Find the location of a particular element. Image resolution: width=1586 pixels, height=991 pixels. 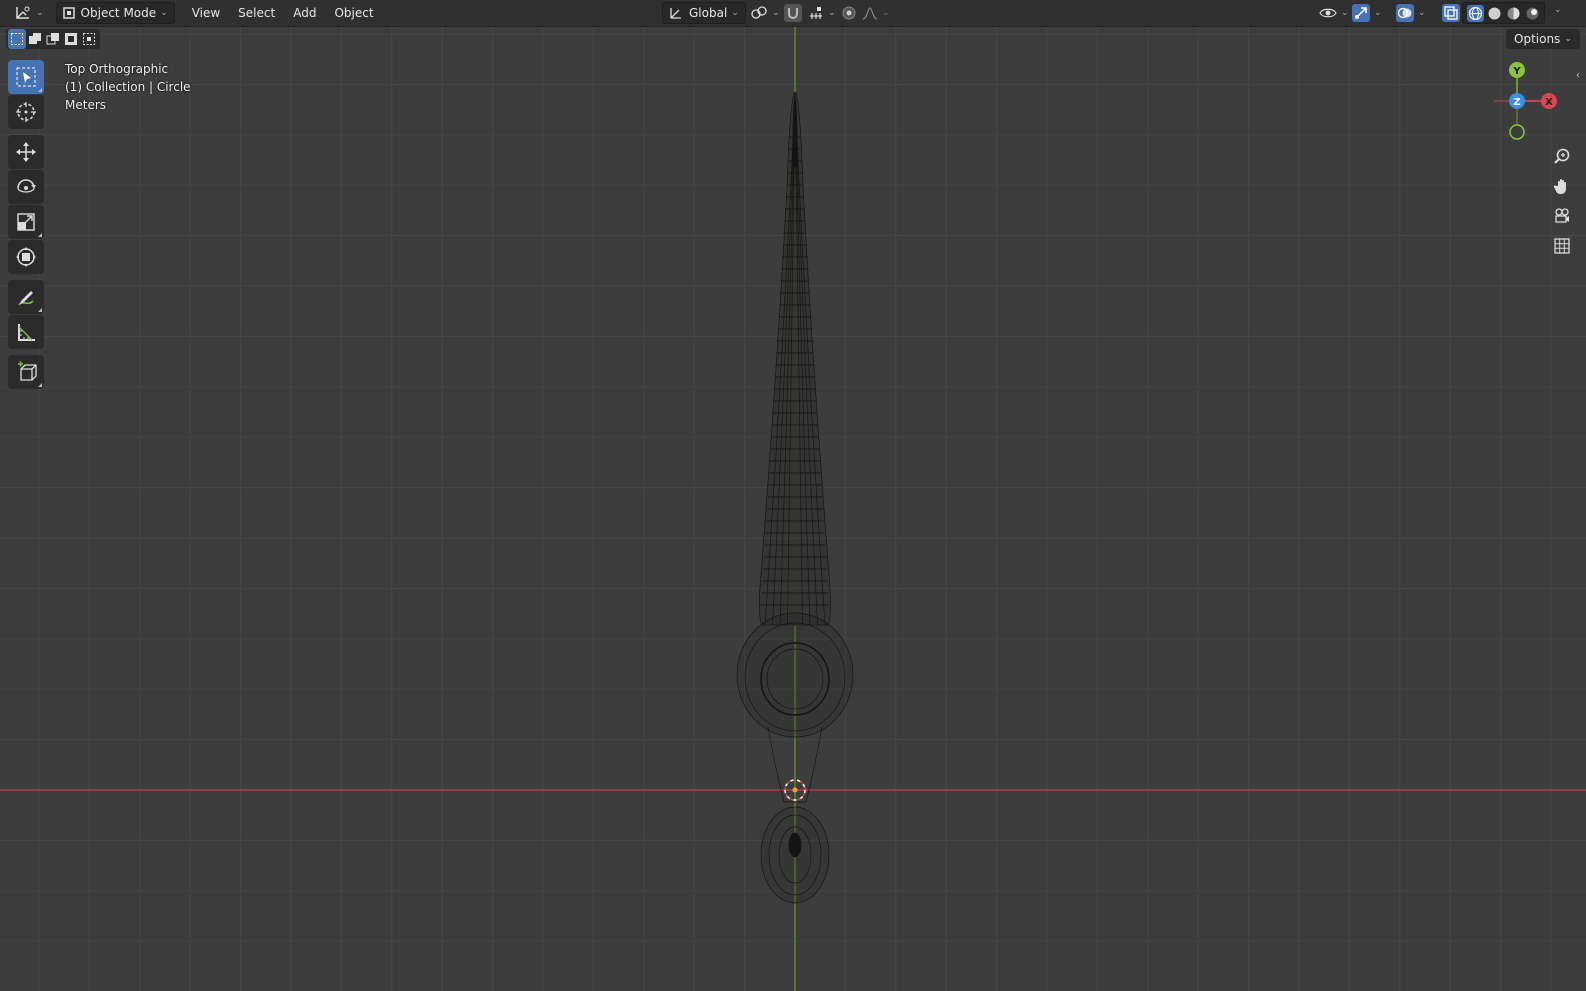

tool-shelf is located at coordinates (27, 225).